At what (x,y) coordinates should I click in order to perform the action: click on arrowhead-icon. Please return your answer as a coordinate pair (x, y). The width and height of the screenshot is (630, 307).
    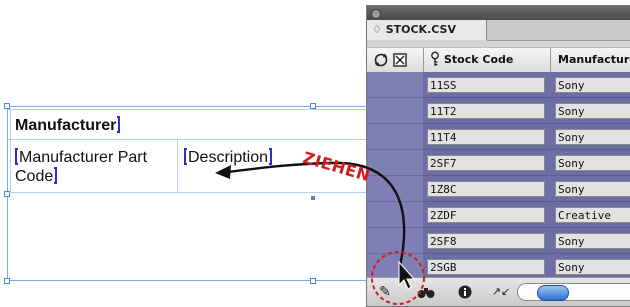
    Looking at the image, I should click on (223, 172).